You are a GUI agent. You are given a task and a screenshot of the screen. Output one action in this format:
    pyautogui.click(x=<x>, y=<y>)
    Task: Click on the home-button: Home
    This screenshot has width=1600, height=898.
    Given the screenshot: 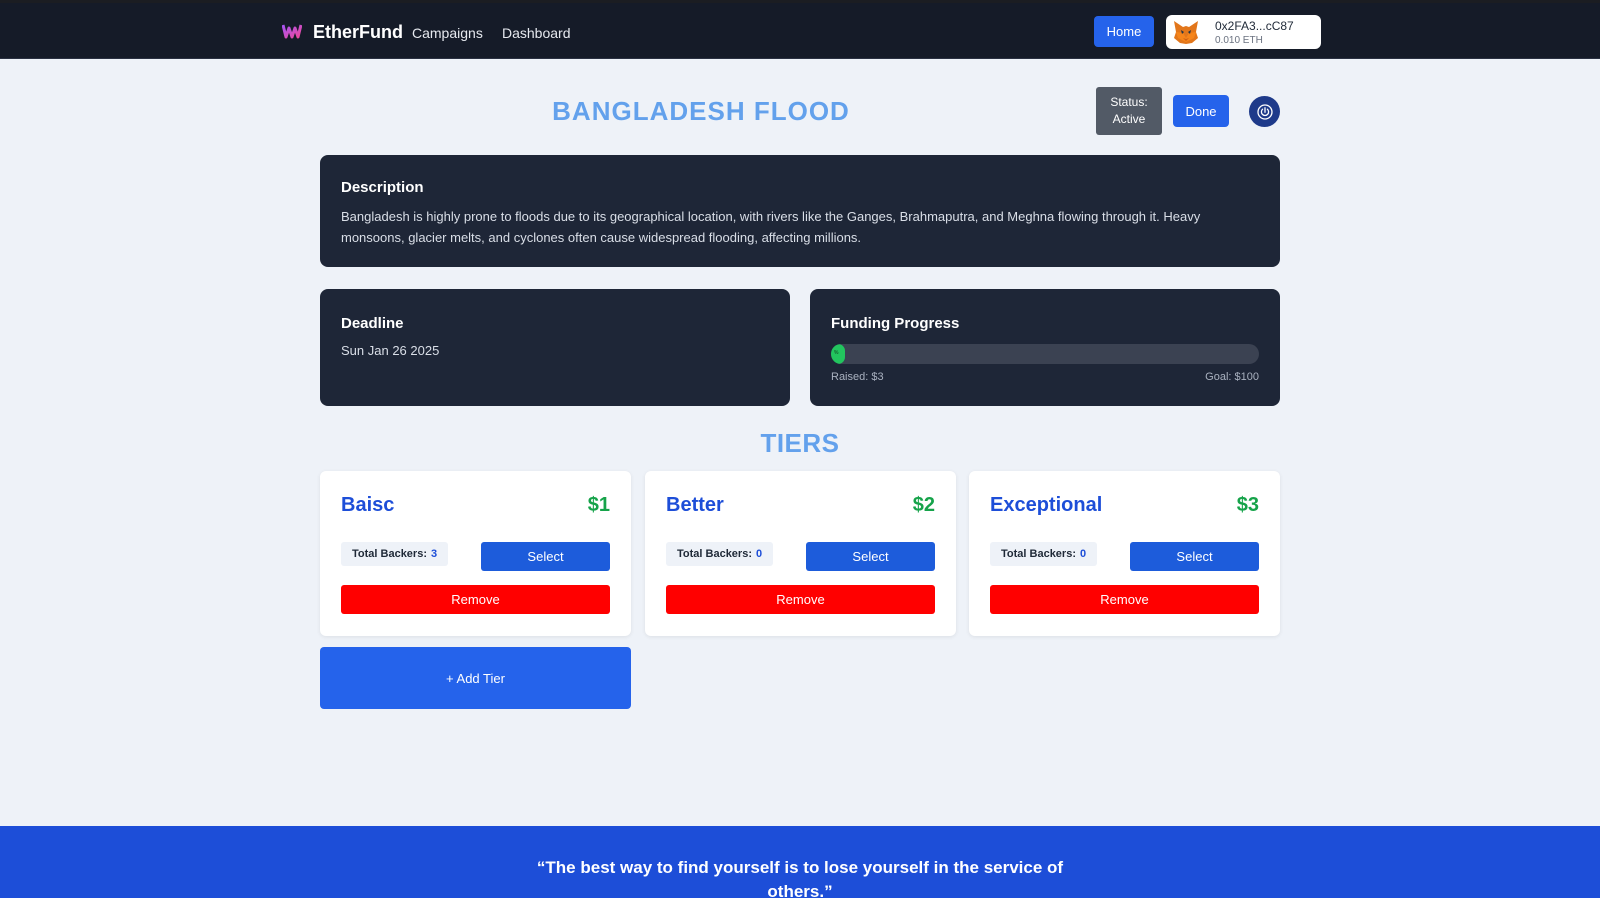 What is the action you would take?
    pyautogui.click(x=1124, y=31)
    